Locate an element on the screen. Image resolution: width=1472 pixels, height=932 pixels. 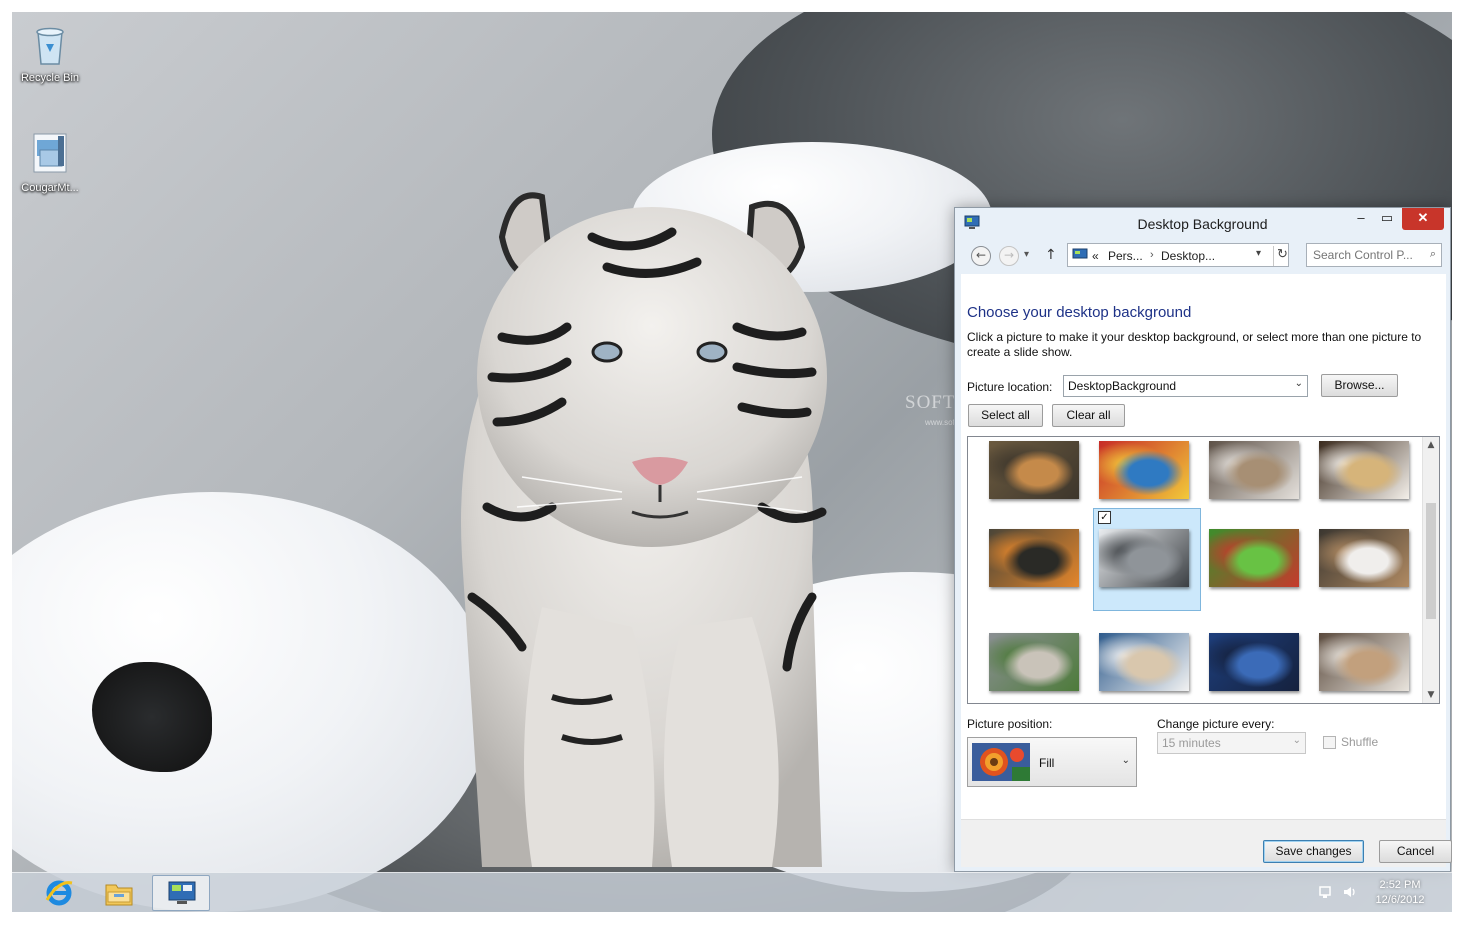
search-input is located at coordinates (1369, 255).